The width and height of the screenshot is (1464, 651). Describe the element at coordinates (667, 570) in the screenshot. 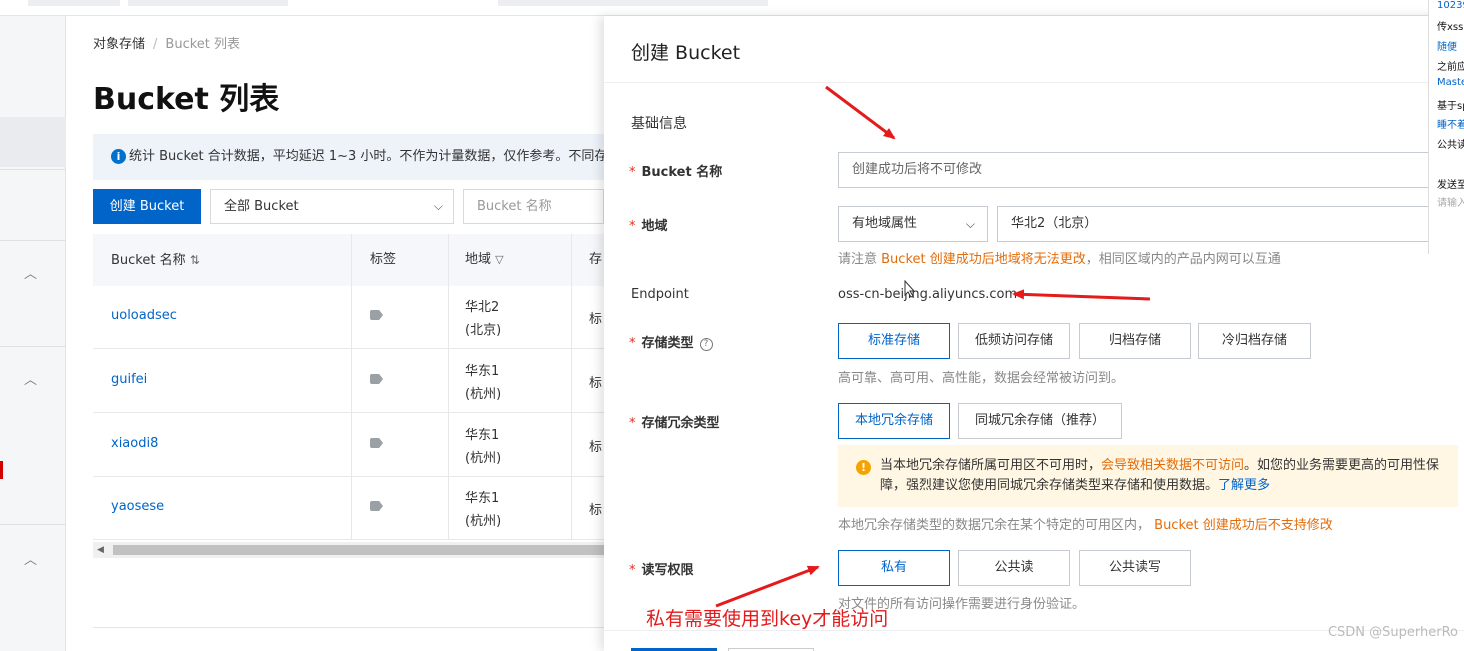

I see `acl-label-text: 读写权限` at that location.